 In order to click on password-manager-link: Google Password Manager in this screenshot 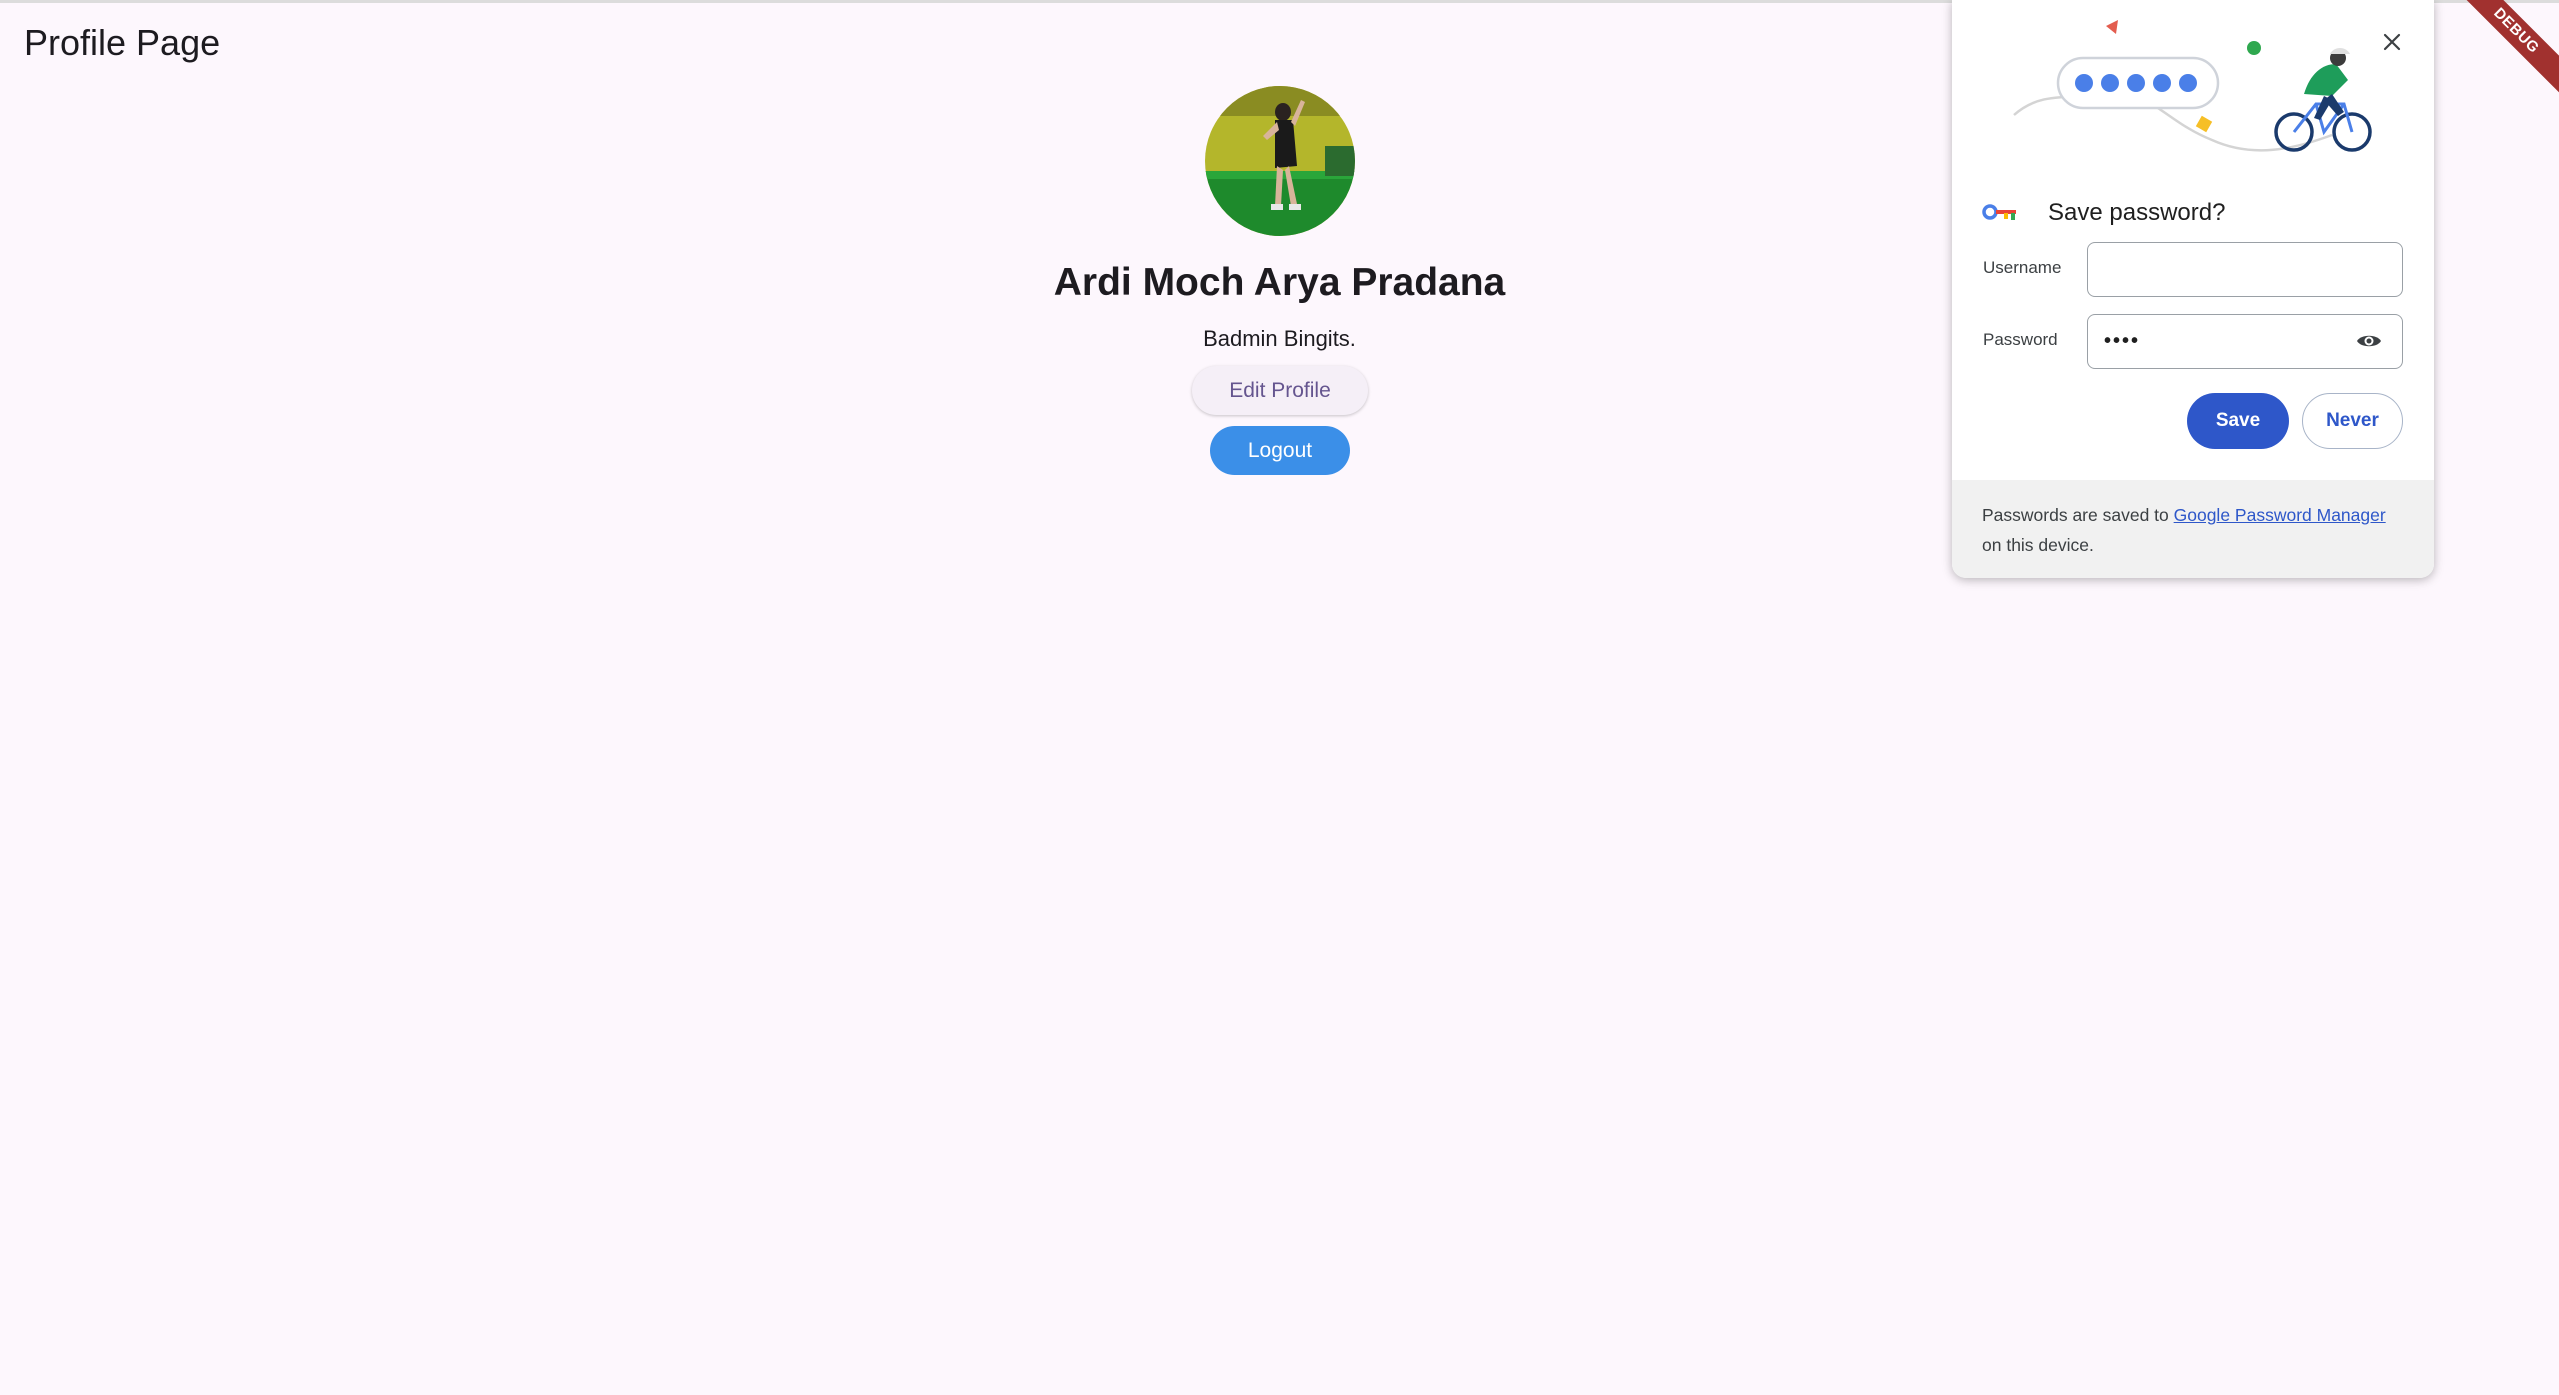, I will do `click(2280, 515)`.